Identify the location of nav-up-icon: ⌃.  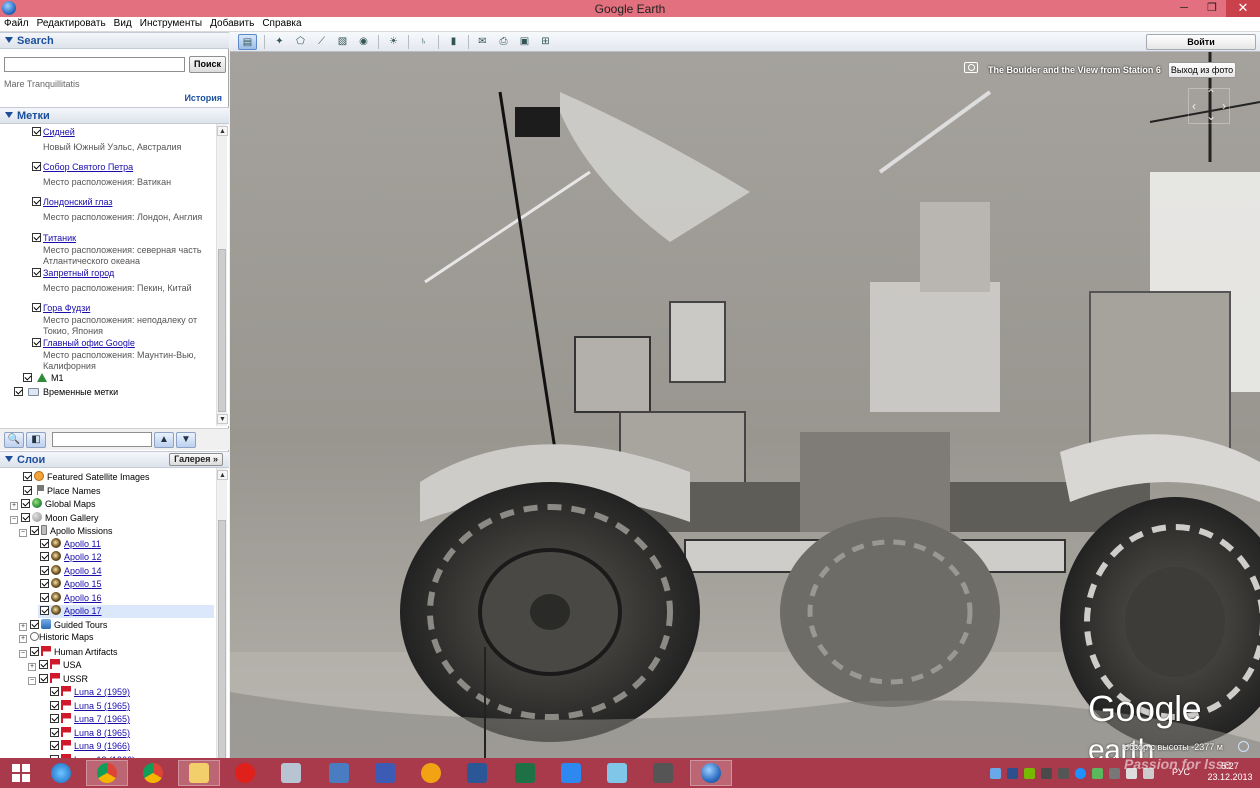
(1211, 94).